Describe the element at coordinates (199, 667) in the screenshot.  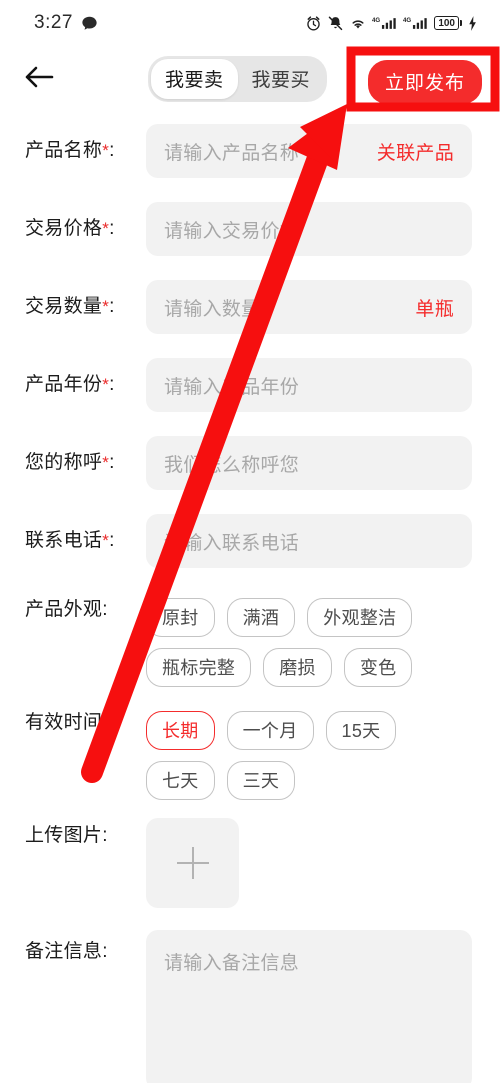
I see `chip-appearance-label-intact: 瓶标完整` at that location.